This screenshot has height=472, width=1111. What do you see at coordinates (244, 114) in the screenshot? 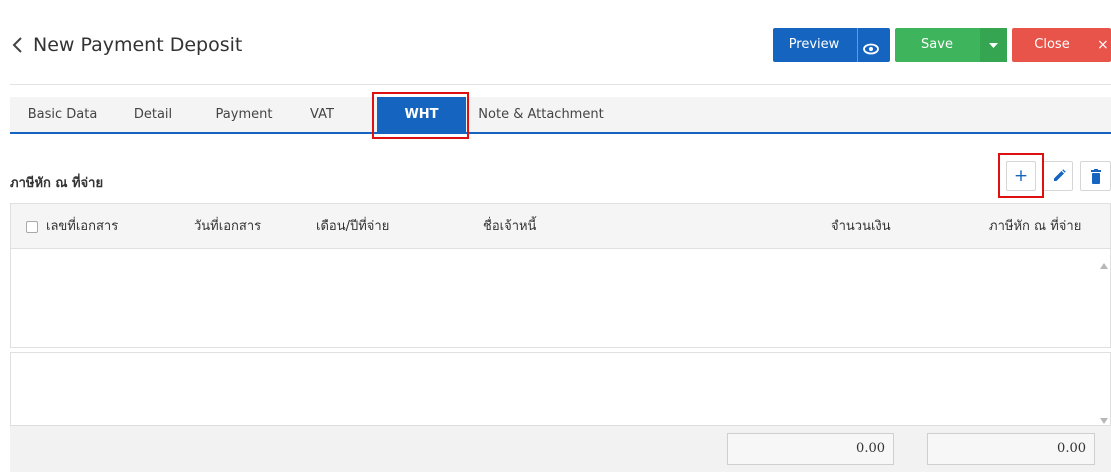
I see `tab-payment: Payment` at bounding box center [244, 114].